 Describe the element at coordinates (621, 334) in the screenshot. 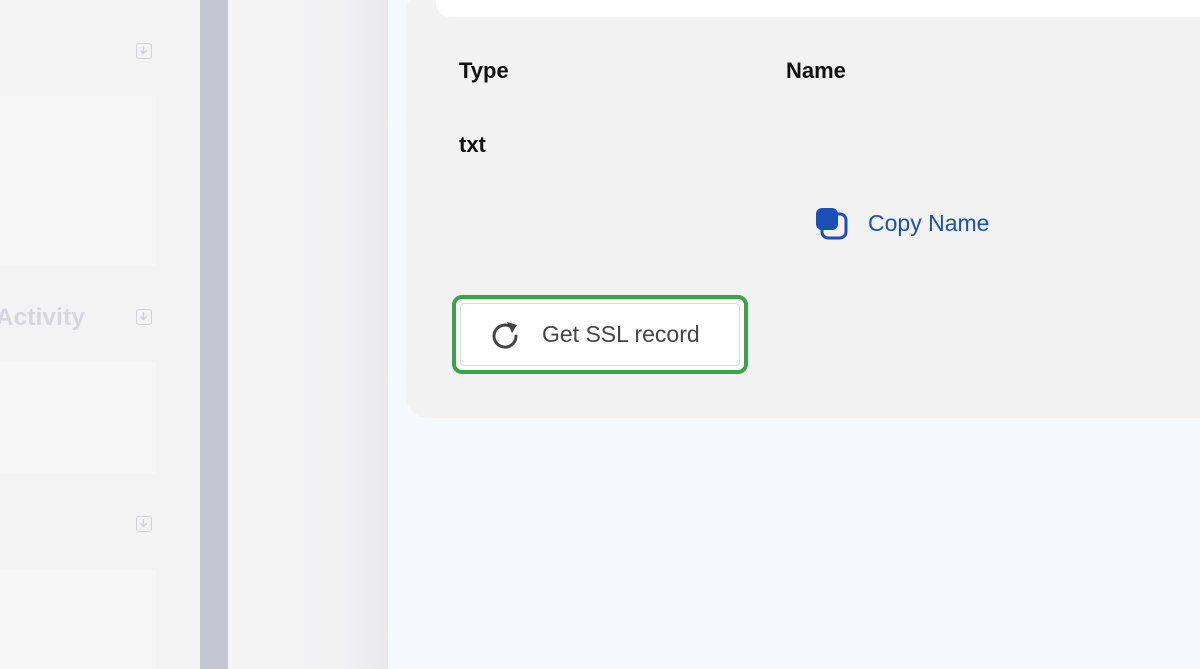

I see `get-ssl-record-label: Get SSL record` at that location.